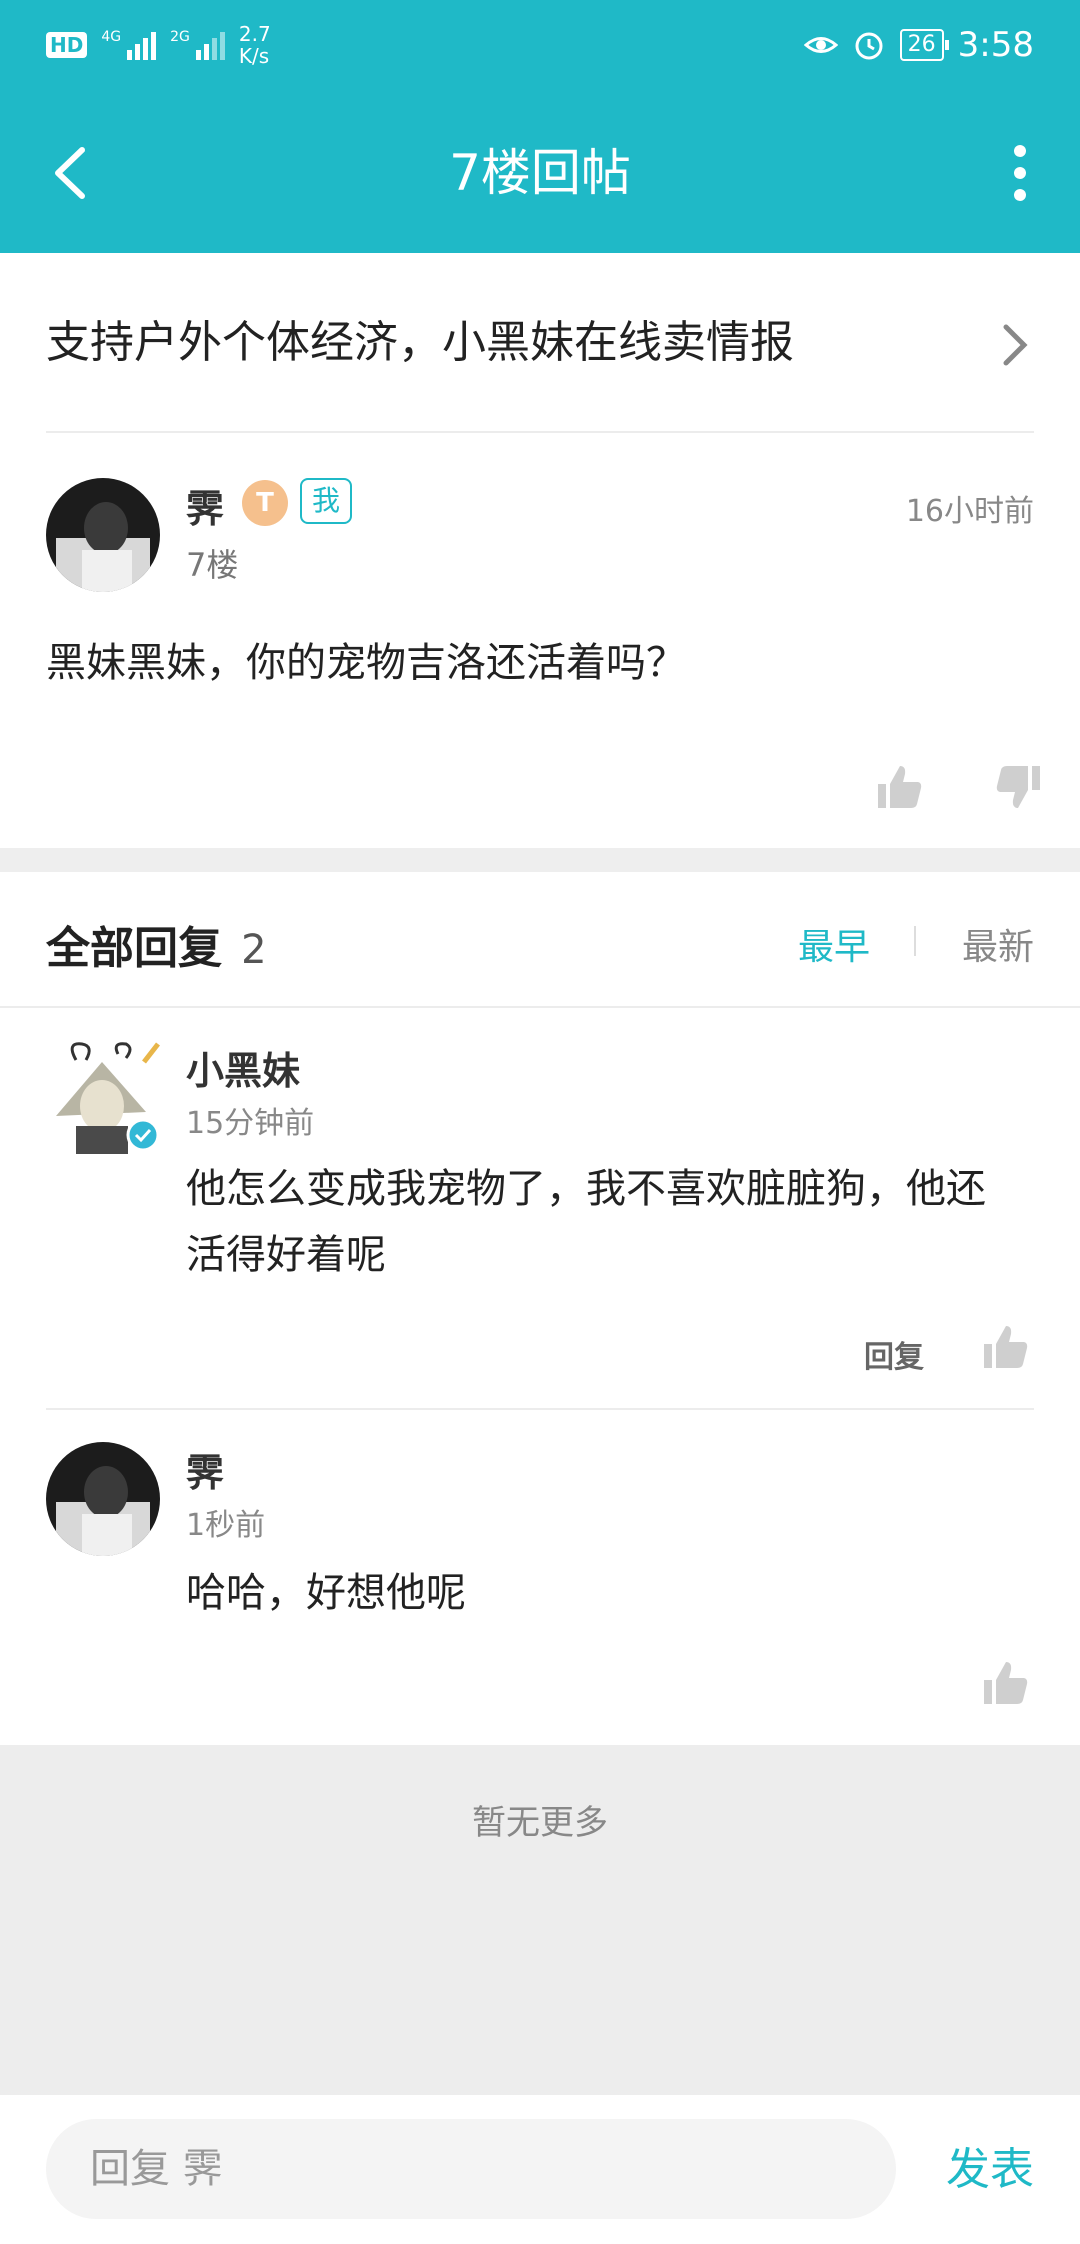 The height and width of the screenshot is (2244, 1080). What do you see at coordinates (326, 501) in the screenshot?
I see `me-badge: 我` at bounding box center [326, 501].